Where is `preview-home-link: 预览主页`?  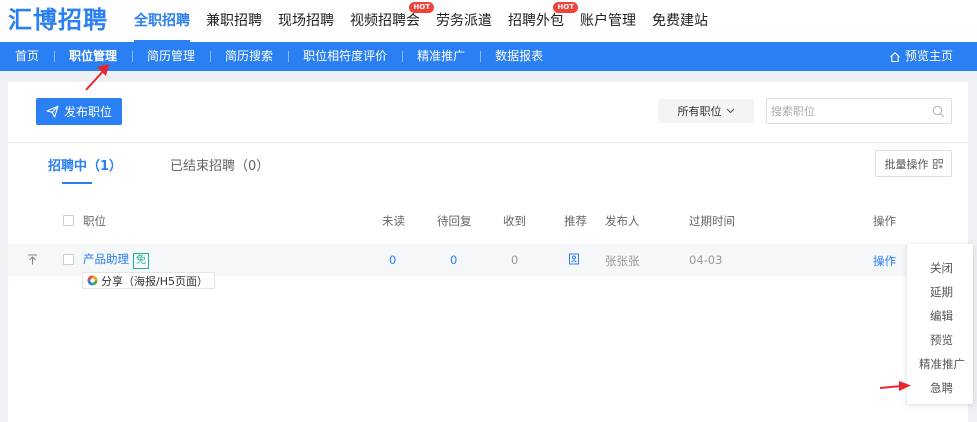 preview-home-link: 预览主页 is located at coordinates (921, 56).